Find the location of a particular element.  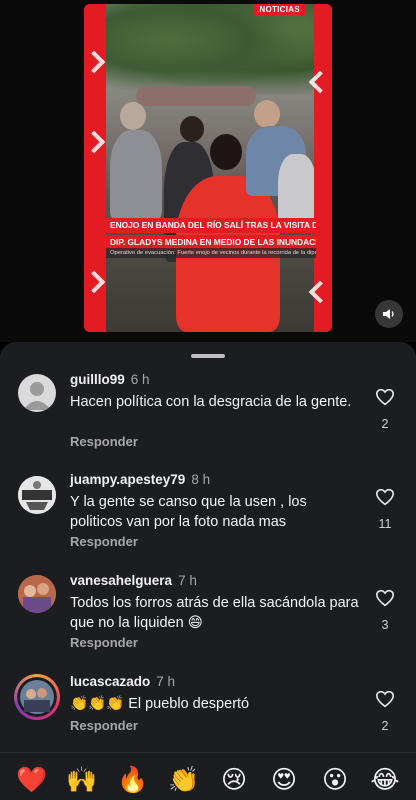

sound-toggle-button is located at coordinates (389, 314).